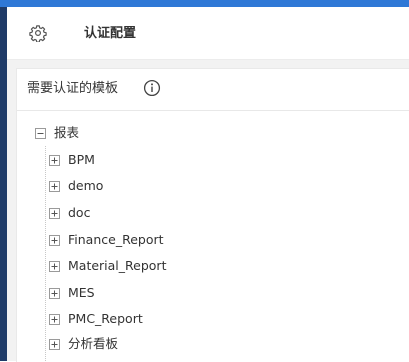 This screenshot has width=409, height=362. What do you see at coordinates (116, 239) in the screenshot?
I see `tree-node-label: Finance_Report` at bounding box center [116, 239].